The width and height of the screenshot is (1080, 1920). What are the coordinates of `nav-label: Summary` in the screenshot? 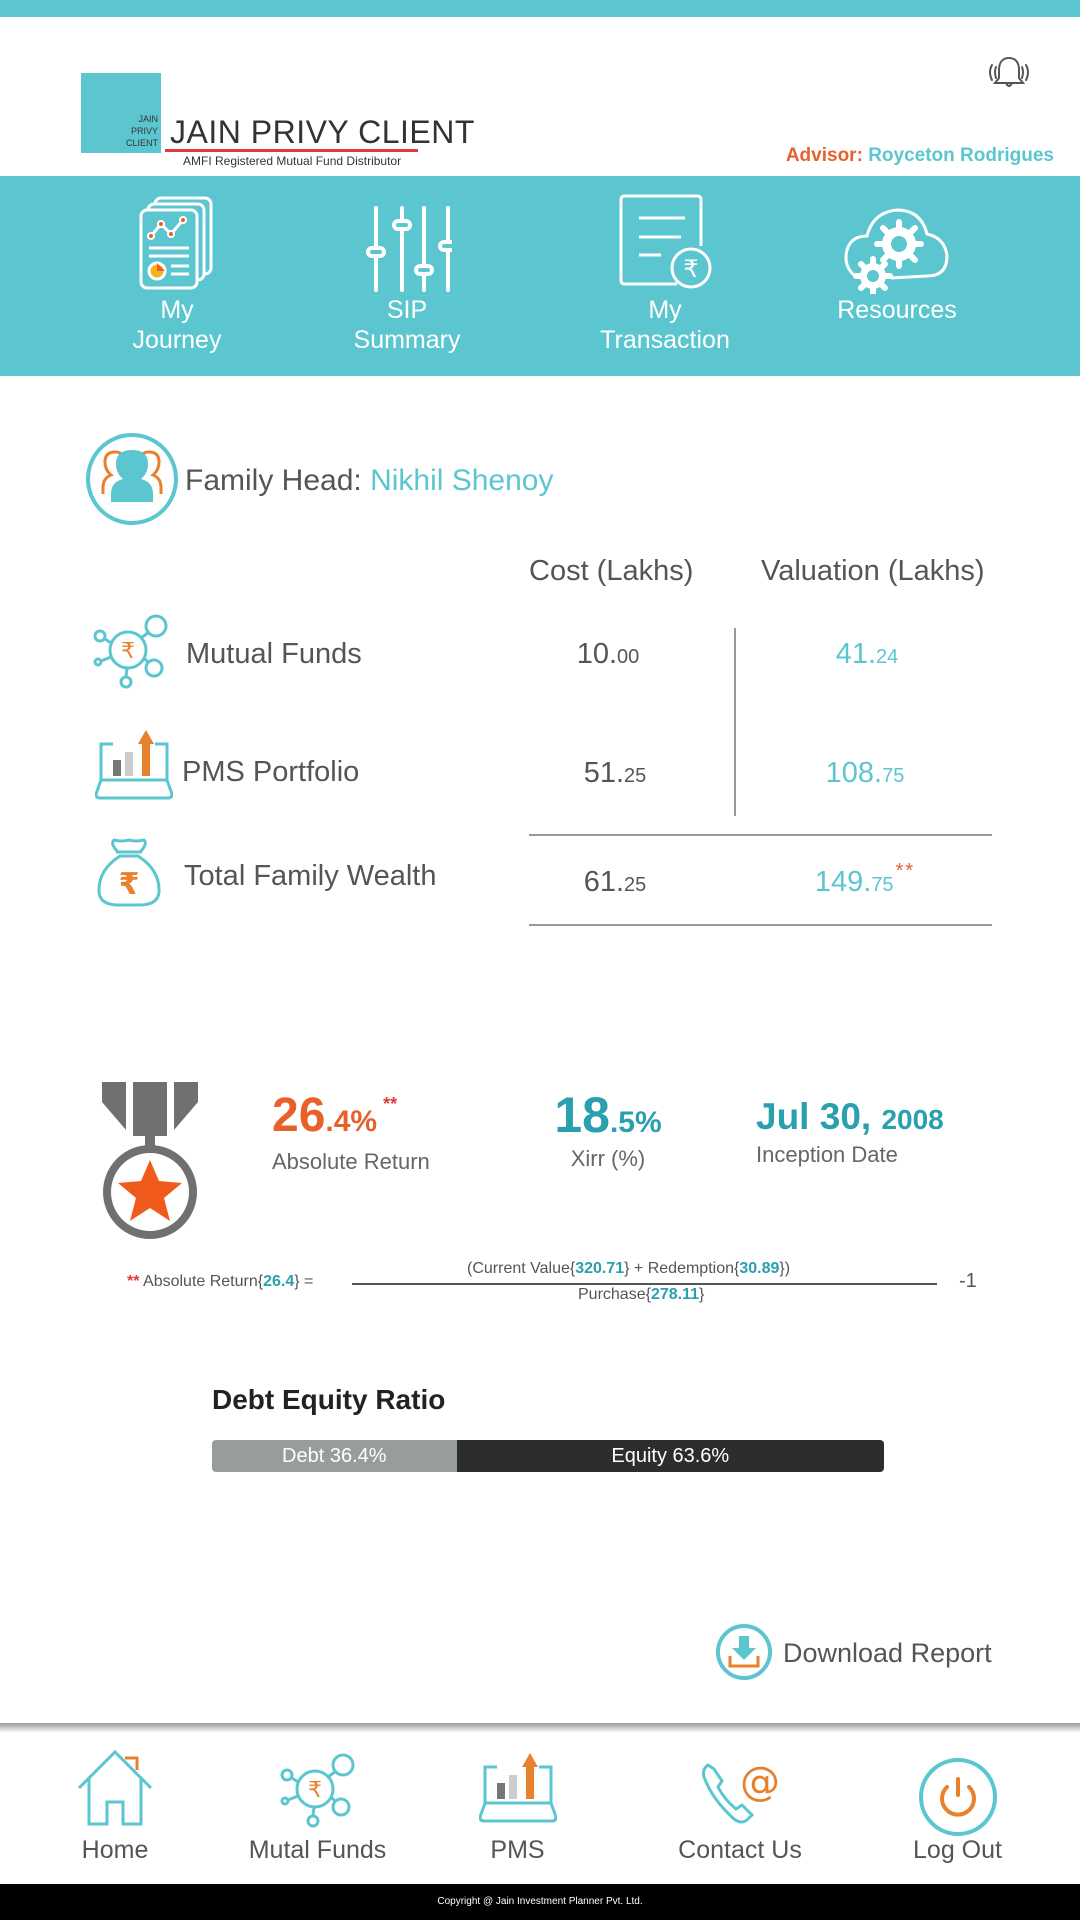 It's located at (407, 340).